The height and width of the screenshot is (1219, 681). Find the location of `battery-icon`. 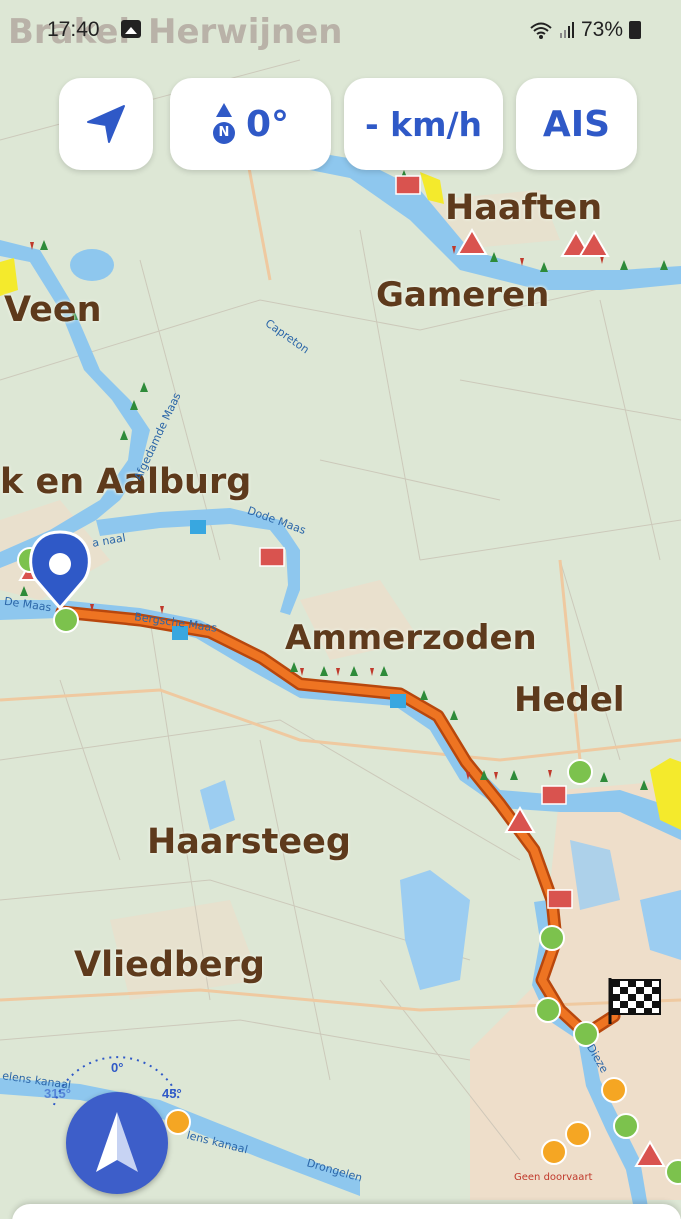

battery-icon is located at coordinates (635, 30).